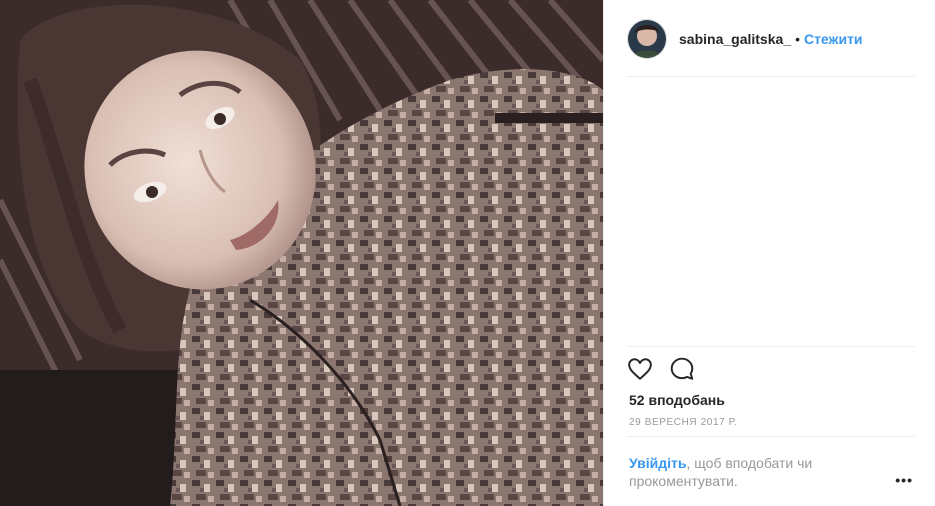 The height and width of the screenshot is (506, 935). Describe the element at coordinates (682, 369) in the screenshot. I see `comment-icon` at that location.